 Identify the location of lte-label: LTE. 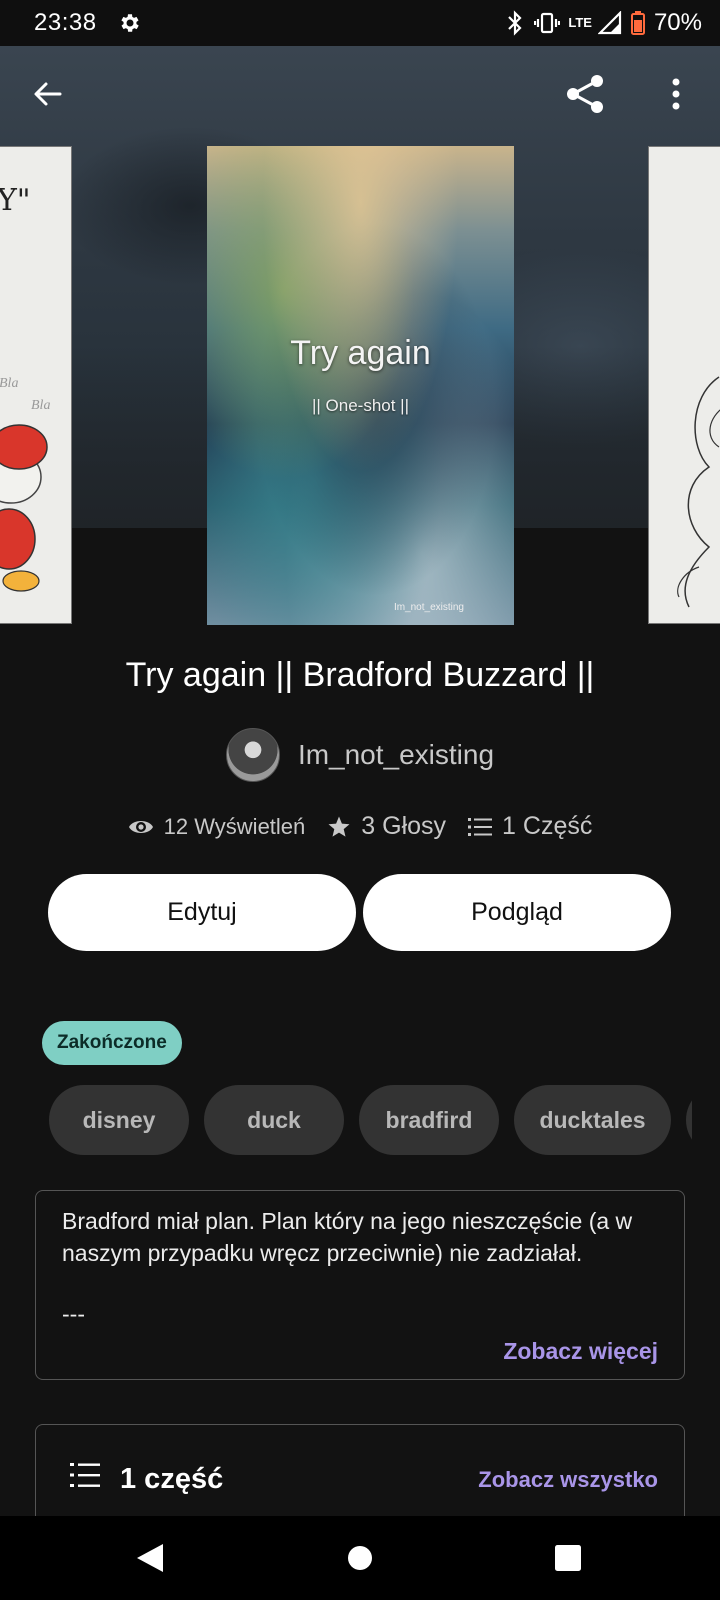
(580, 22).